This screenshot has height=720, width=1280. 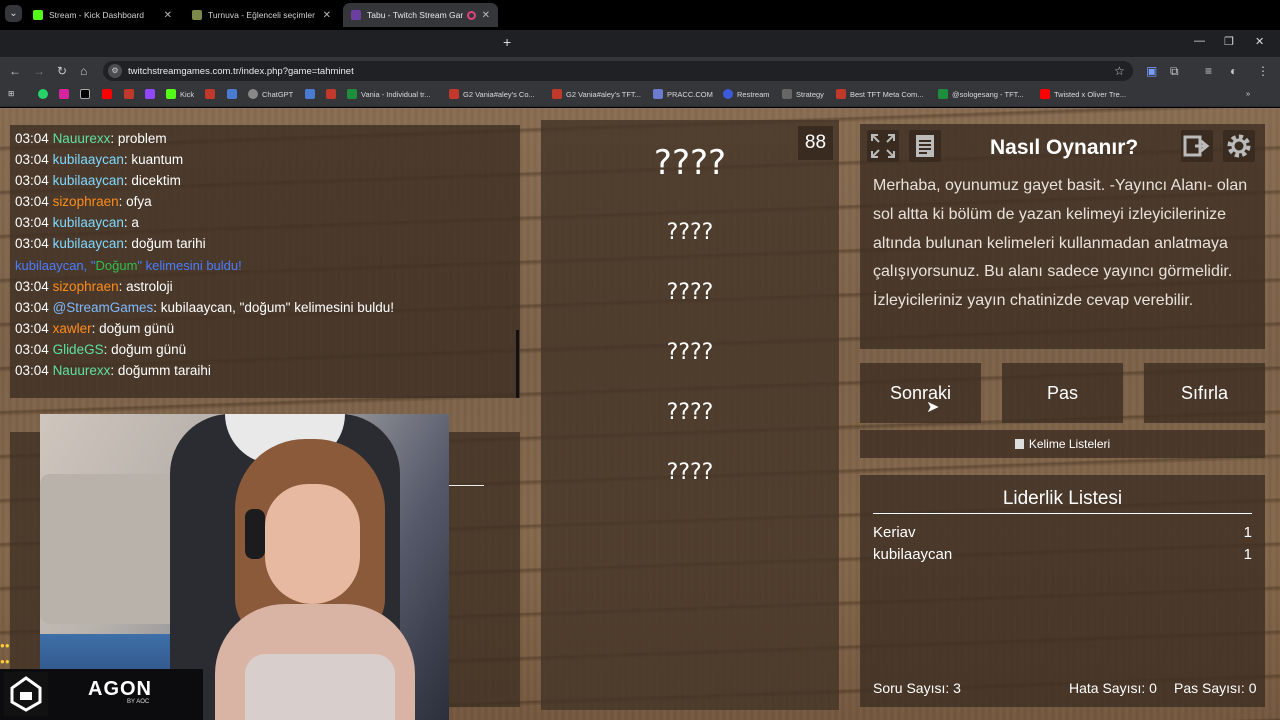 I want to click on chat-text: : problem, so click(x=138, y=138).